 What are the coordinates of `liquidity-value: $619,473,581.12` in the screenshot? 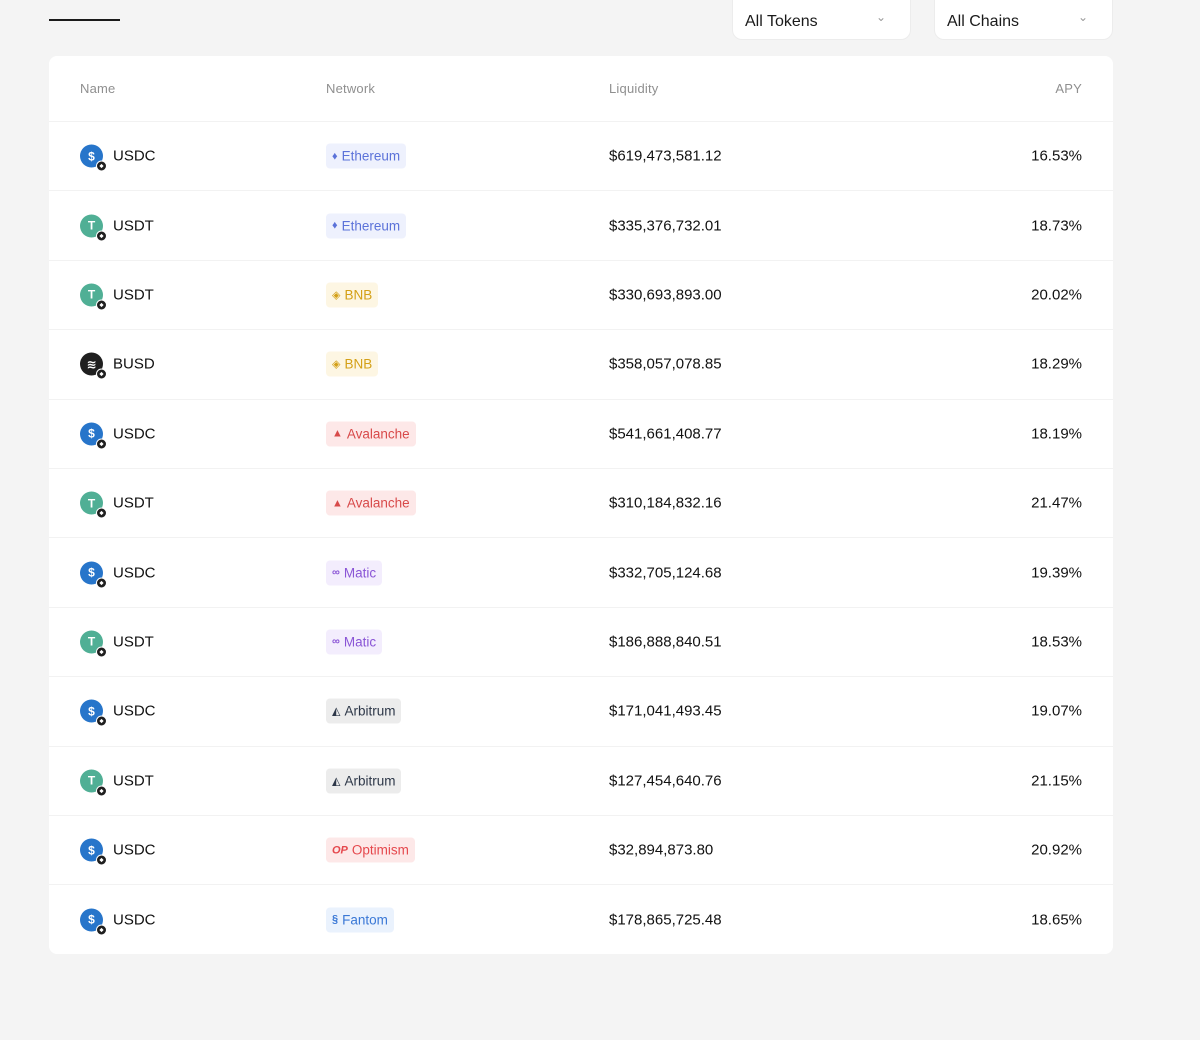 It's located at (665, 156).